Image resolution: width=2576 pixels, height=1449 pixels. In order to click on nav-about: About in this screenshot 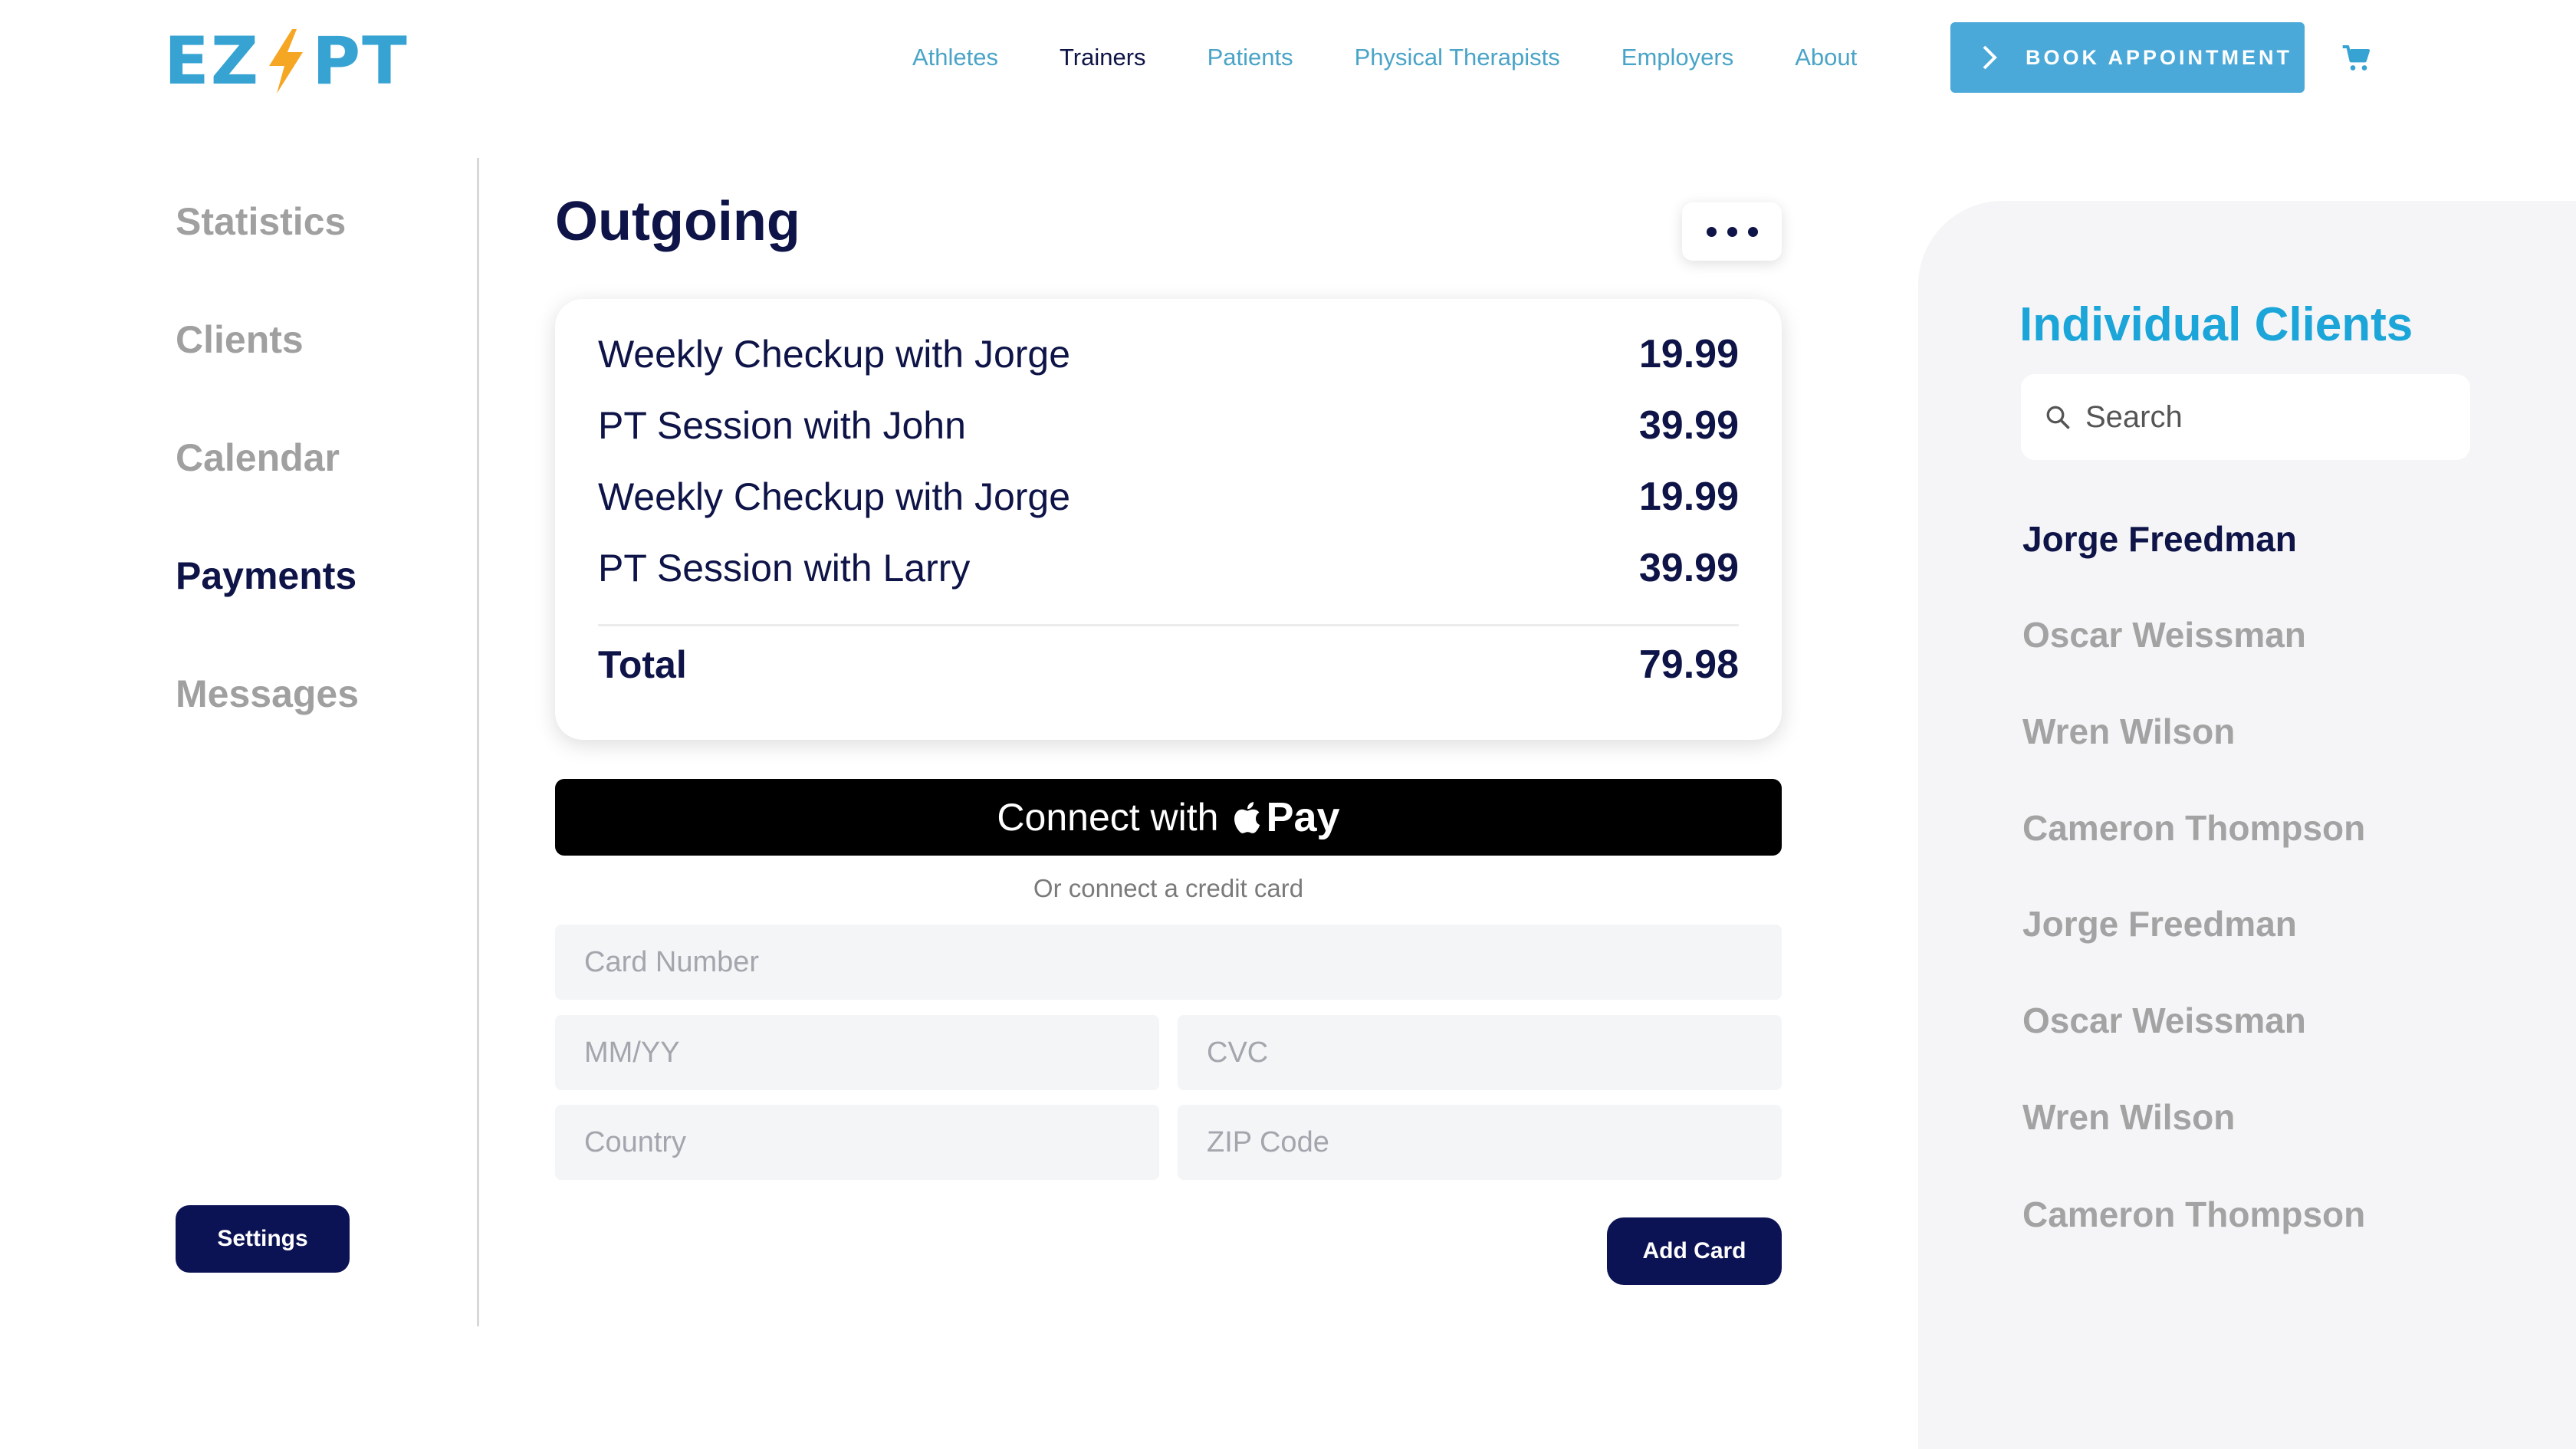, I will do `click(1826, 58)`.